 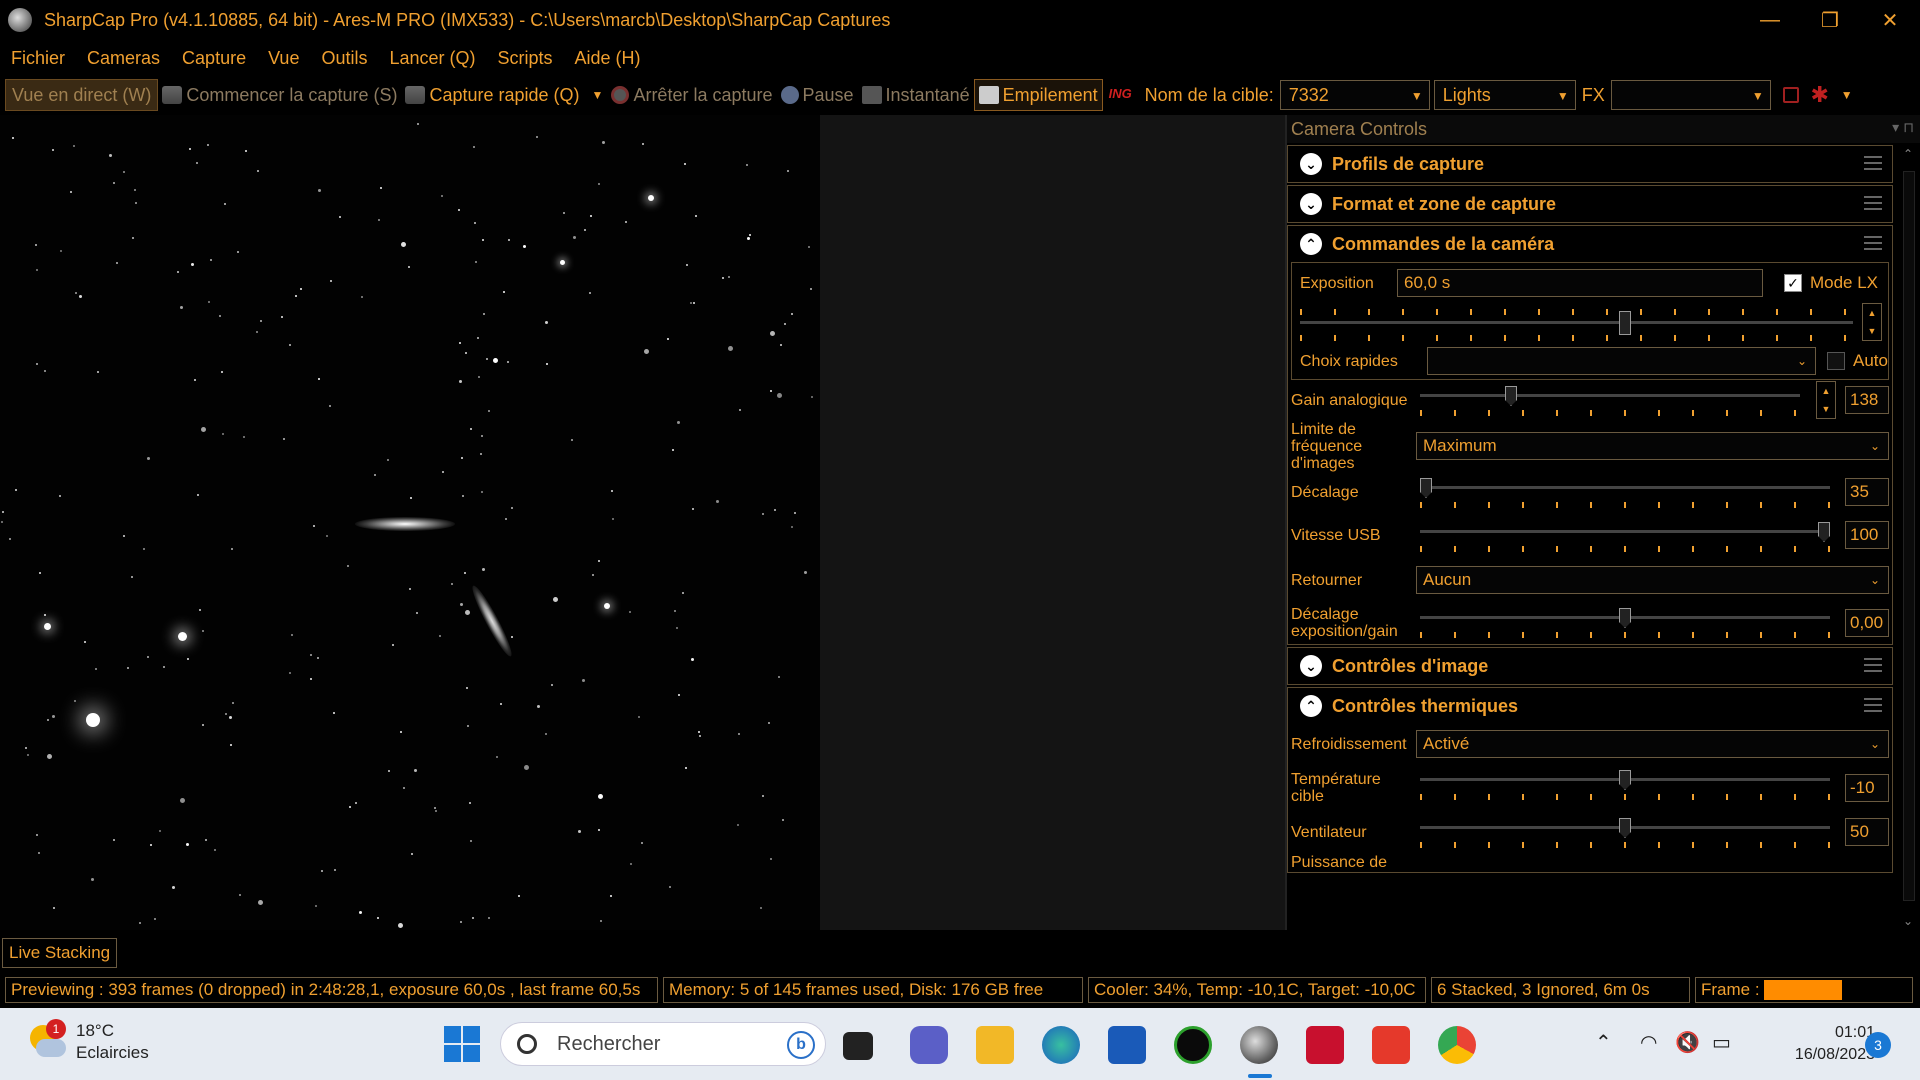 What do you see at coordinates (1610, 401) in the screenshot?
I see `gain-slider` at bounding box center [1610, 401].